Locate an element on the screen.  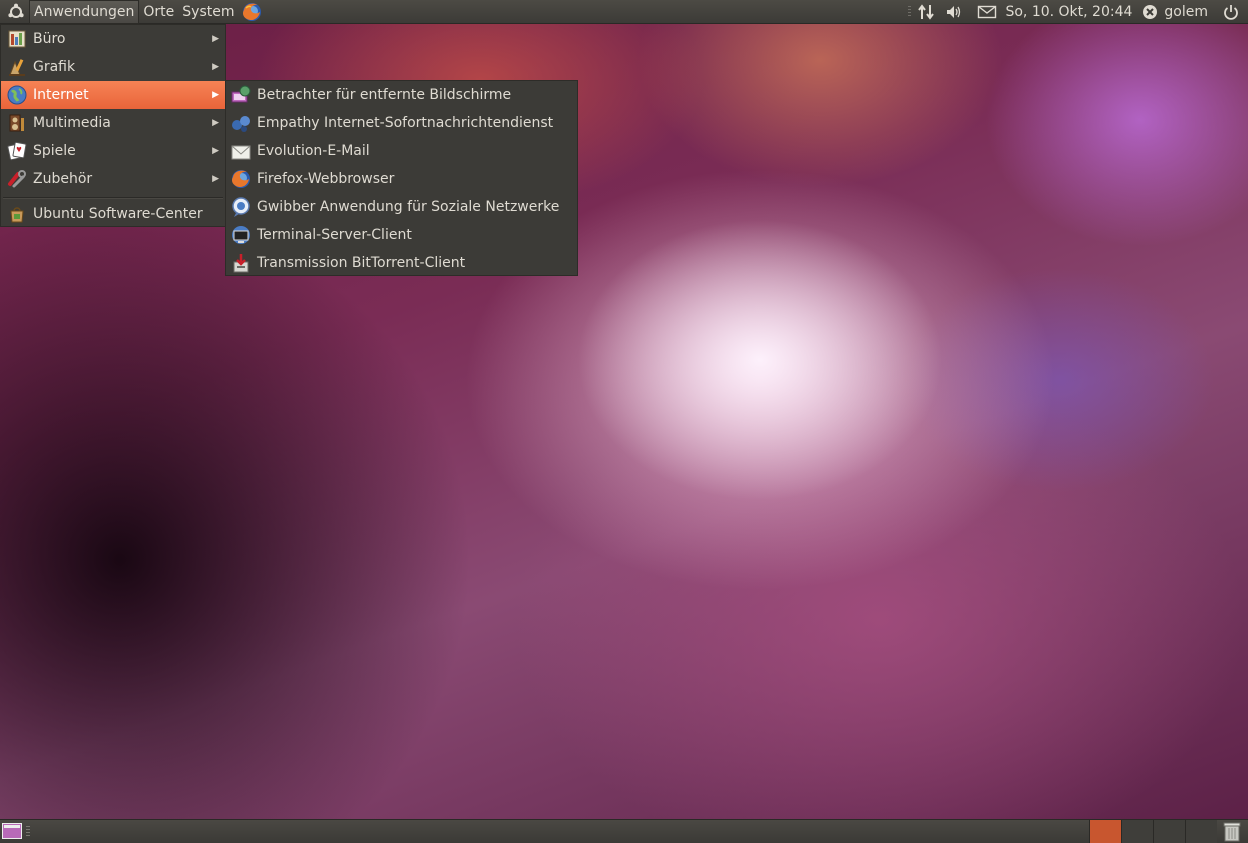
power-icon is located at coordinates (1231, 12).